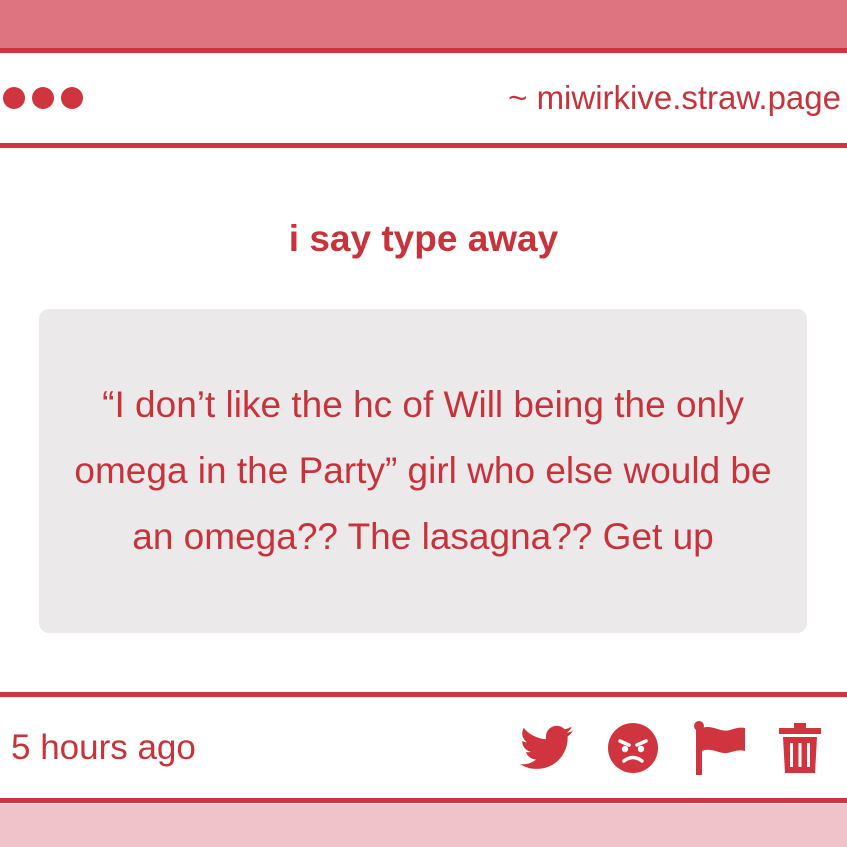  What do you see at coordinates (423, 145) in the screenshot?
I see `header-bottom-border` at bounding box center [423, 145].